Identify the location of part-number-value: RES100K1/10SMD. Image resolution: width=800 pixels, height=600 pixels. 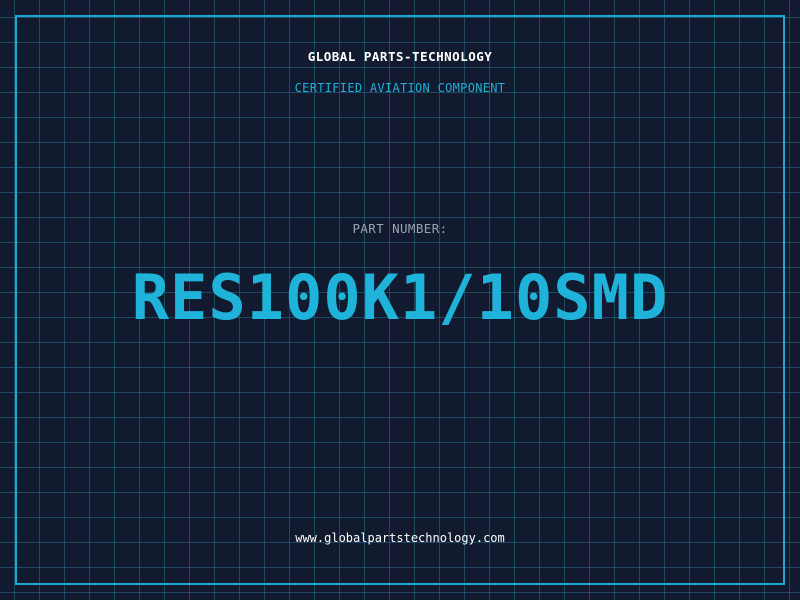
(400, 297).